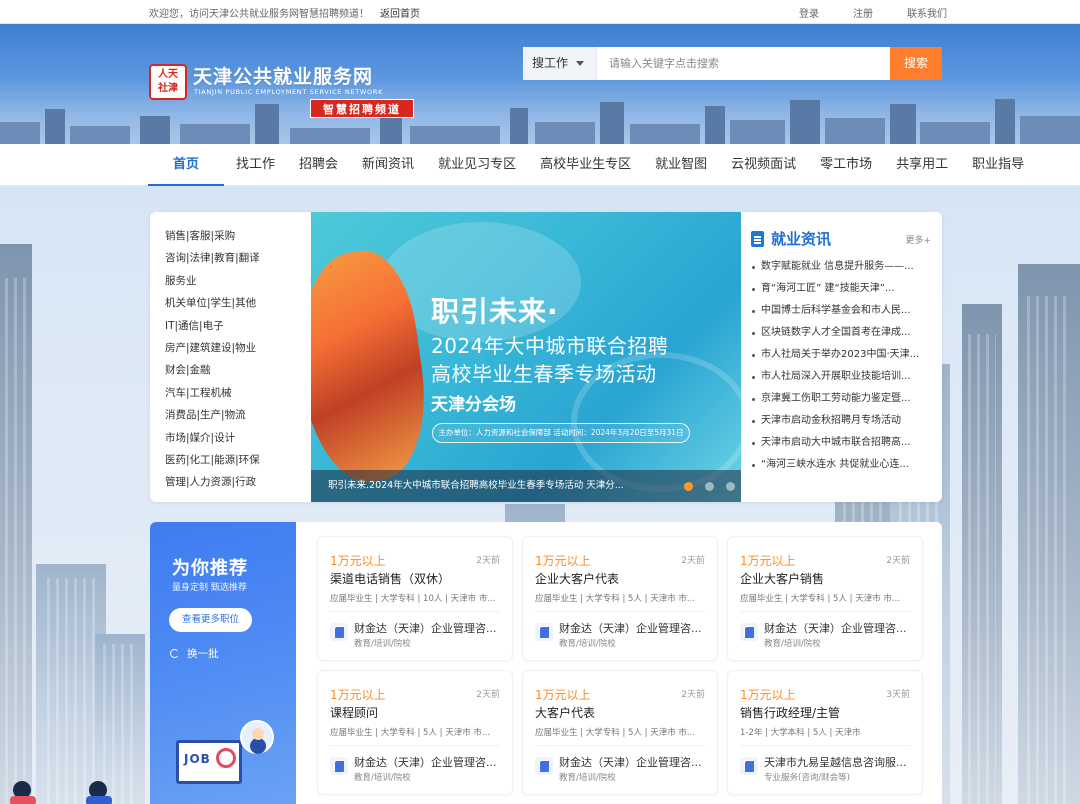  What do you see at coordinates (540, 12) in the screenshot?
I see `top-bar: 欢迎您，访问天津公共就业服务网智慧招聘频道！ 返回首页 登录 注册 联系我们` at bounding box center [540, 12].